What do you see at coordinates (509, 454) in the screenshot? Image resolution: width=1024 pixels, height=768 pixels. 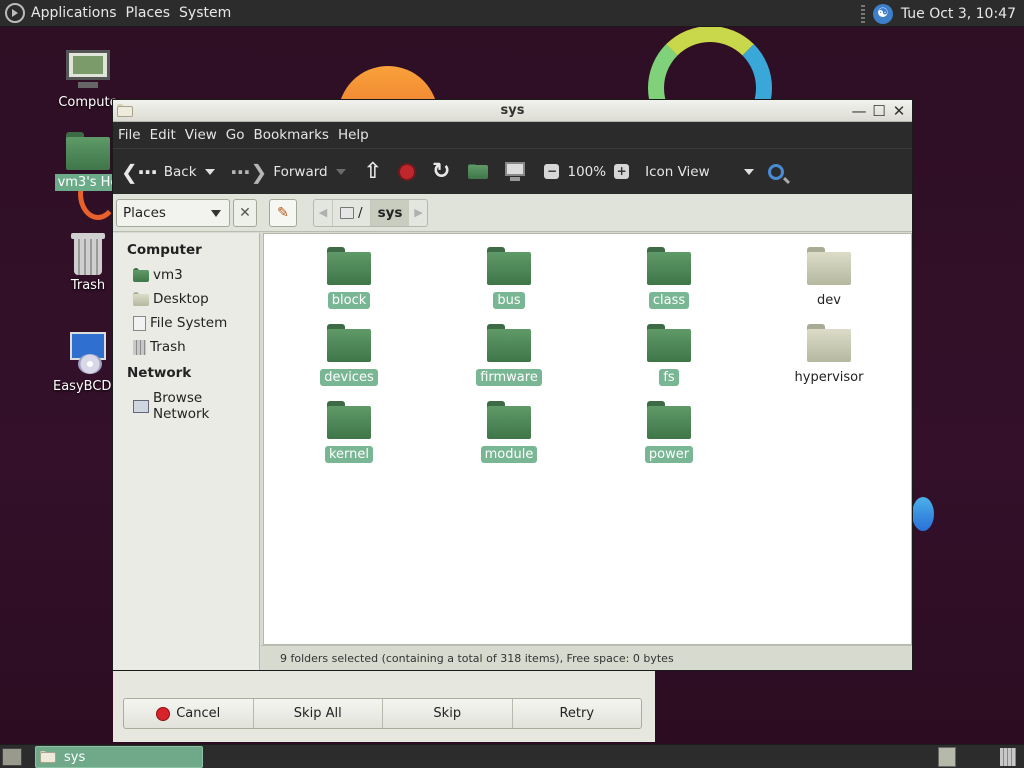 I see `folder-item-label: module` at bounding box center [509, 454].